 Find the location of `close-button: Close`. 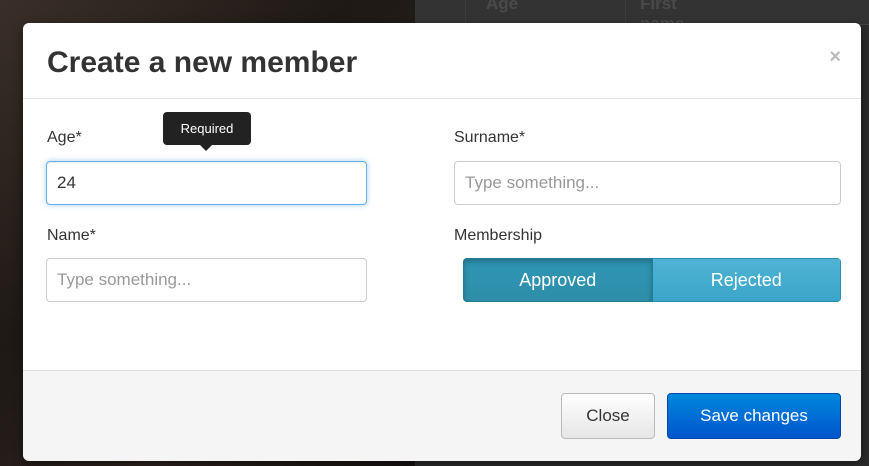

close-button: Close is located at coordinates (608, 416).